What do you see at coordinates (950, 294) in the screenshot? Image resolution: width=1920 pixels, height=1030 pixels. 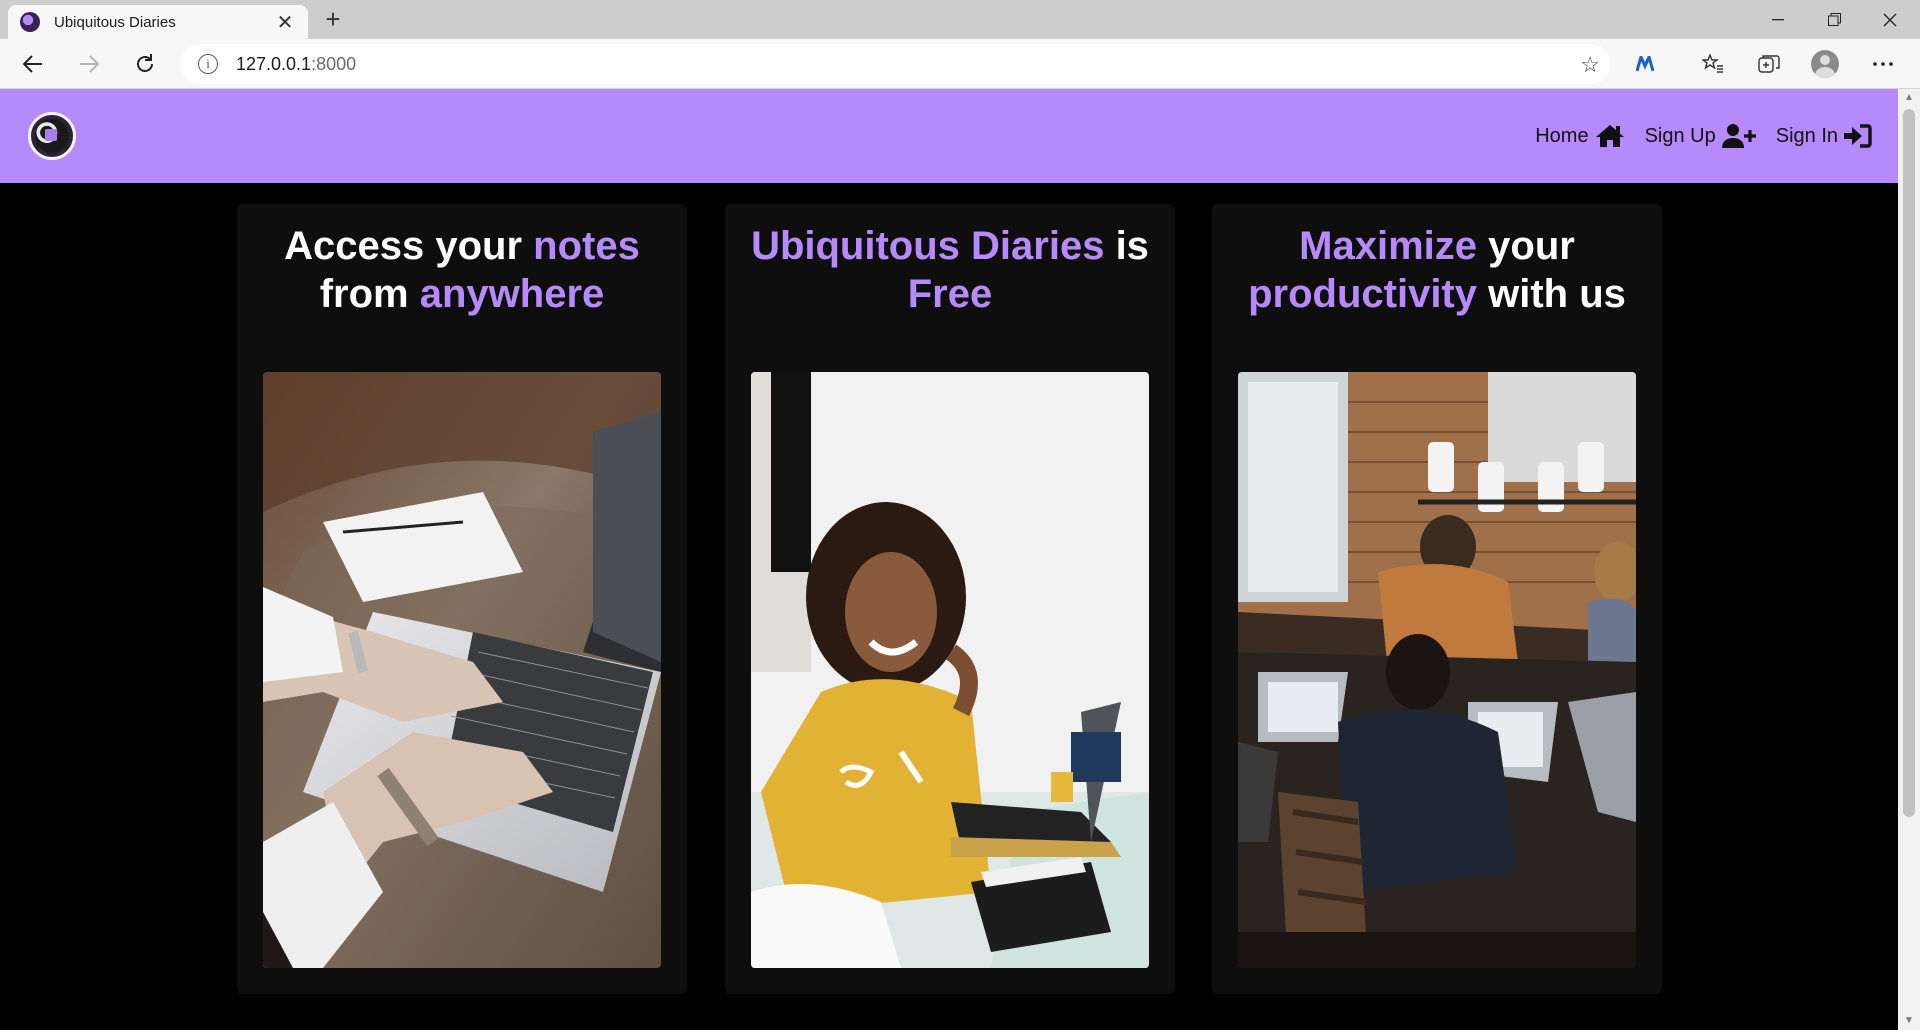 I see `heading-highlight: Free` at bounding box center [950, 294].